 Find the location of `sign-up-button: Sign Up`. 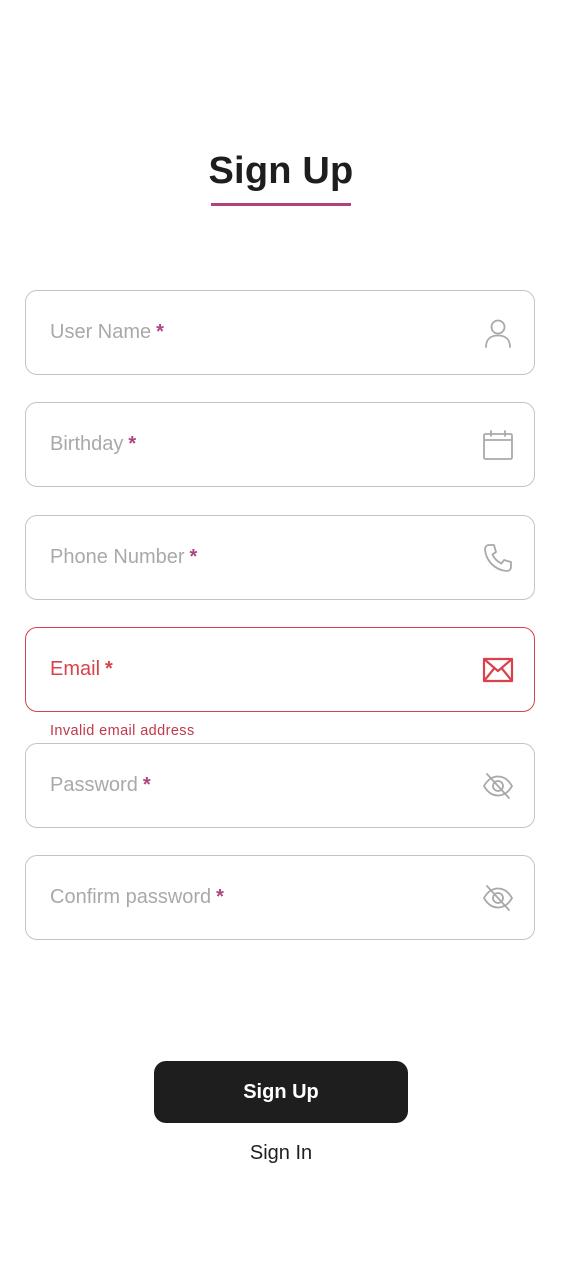

sign-up-button: Sign Up is located at coordinates (281, 1092).